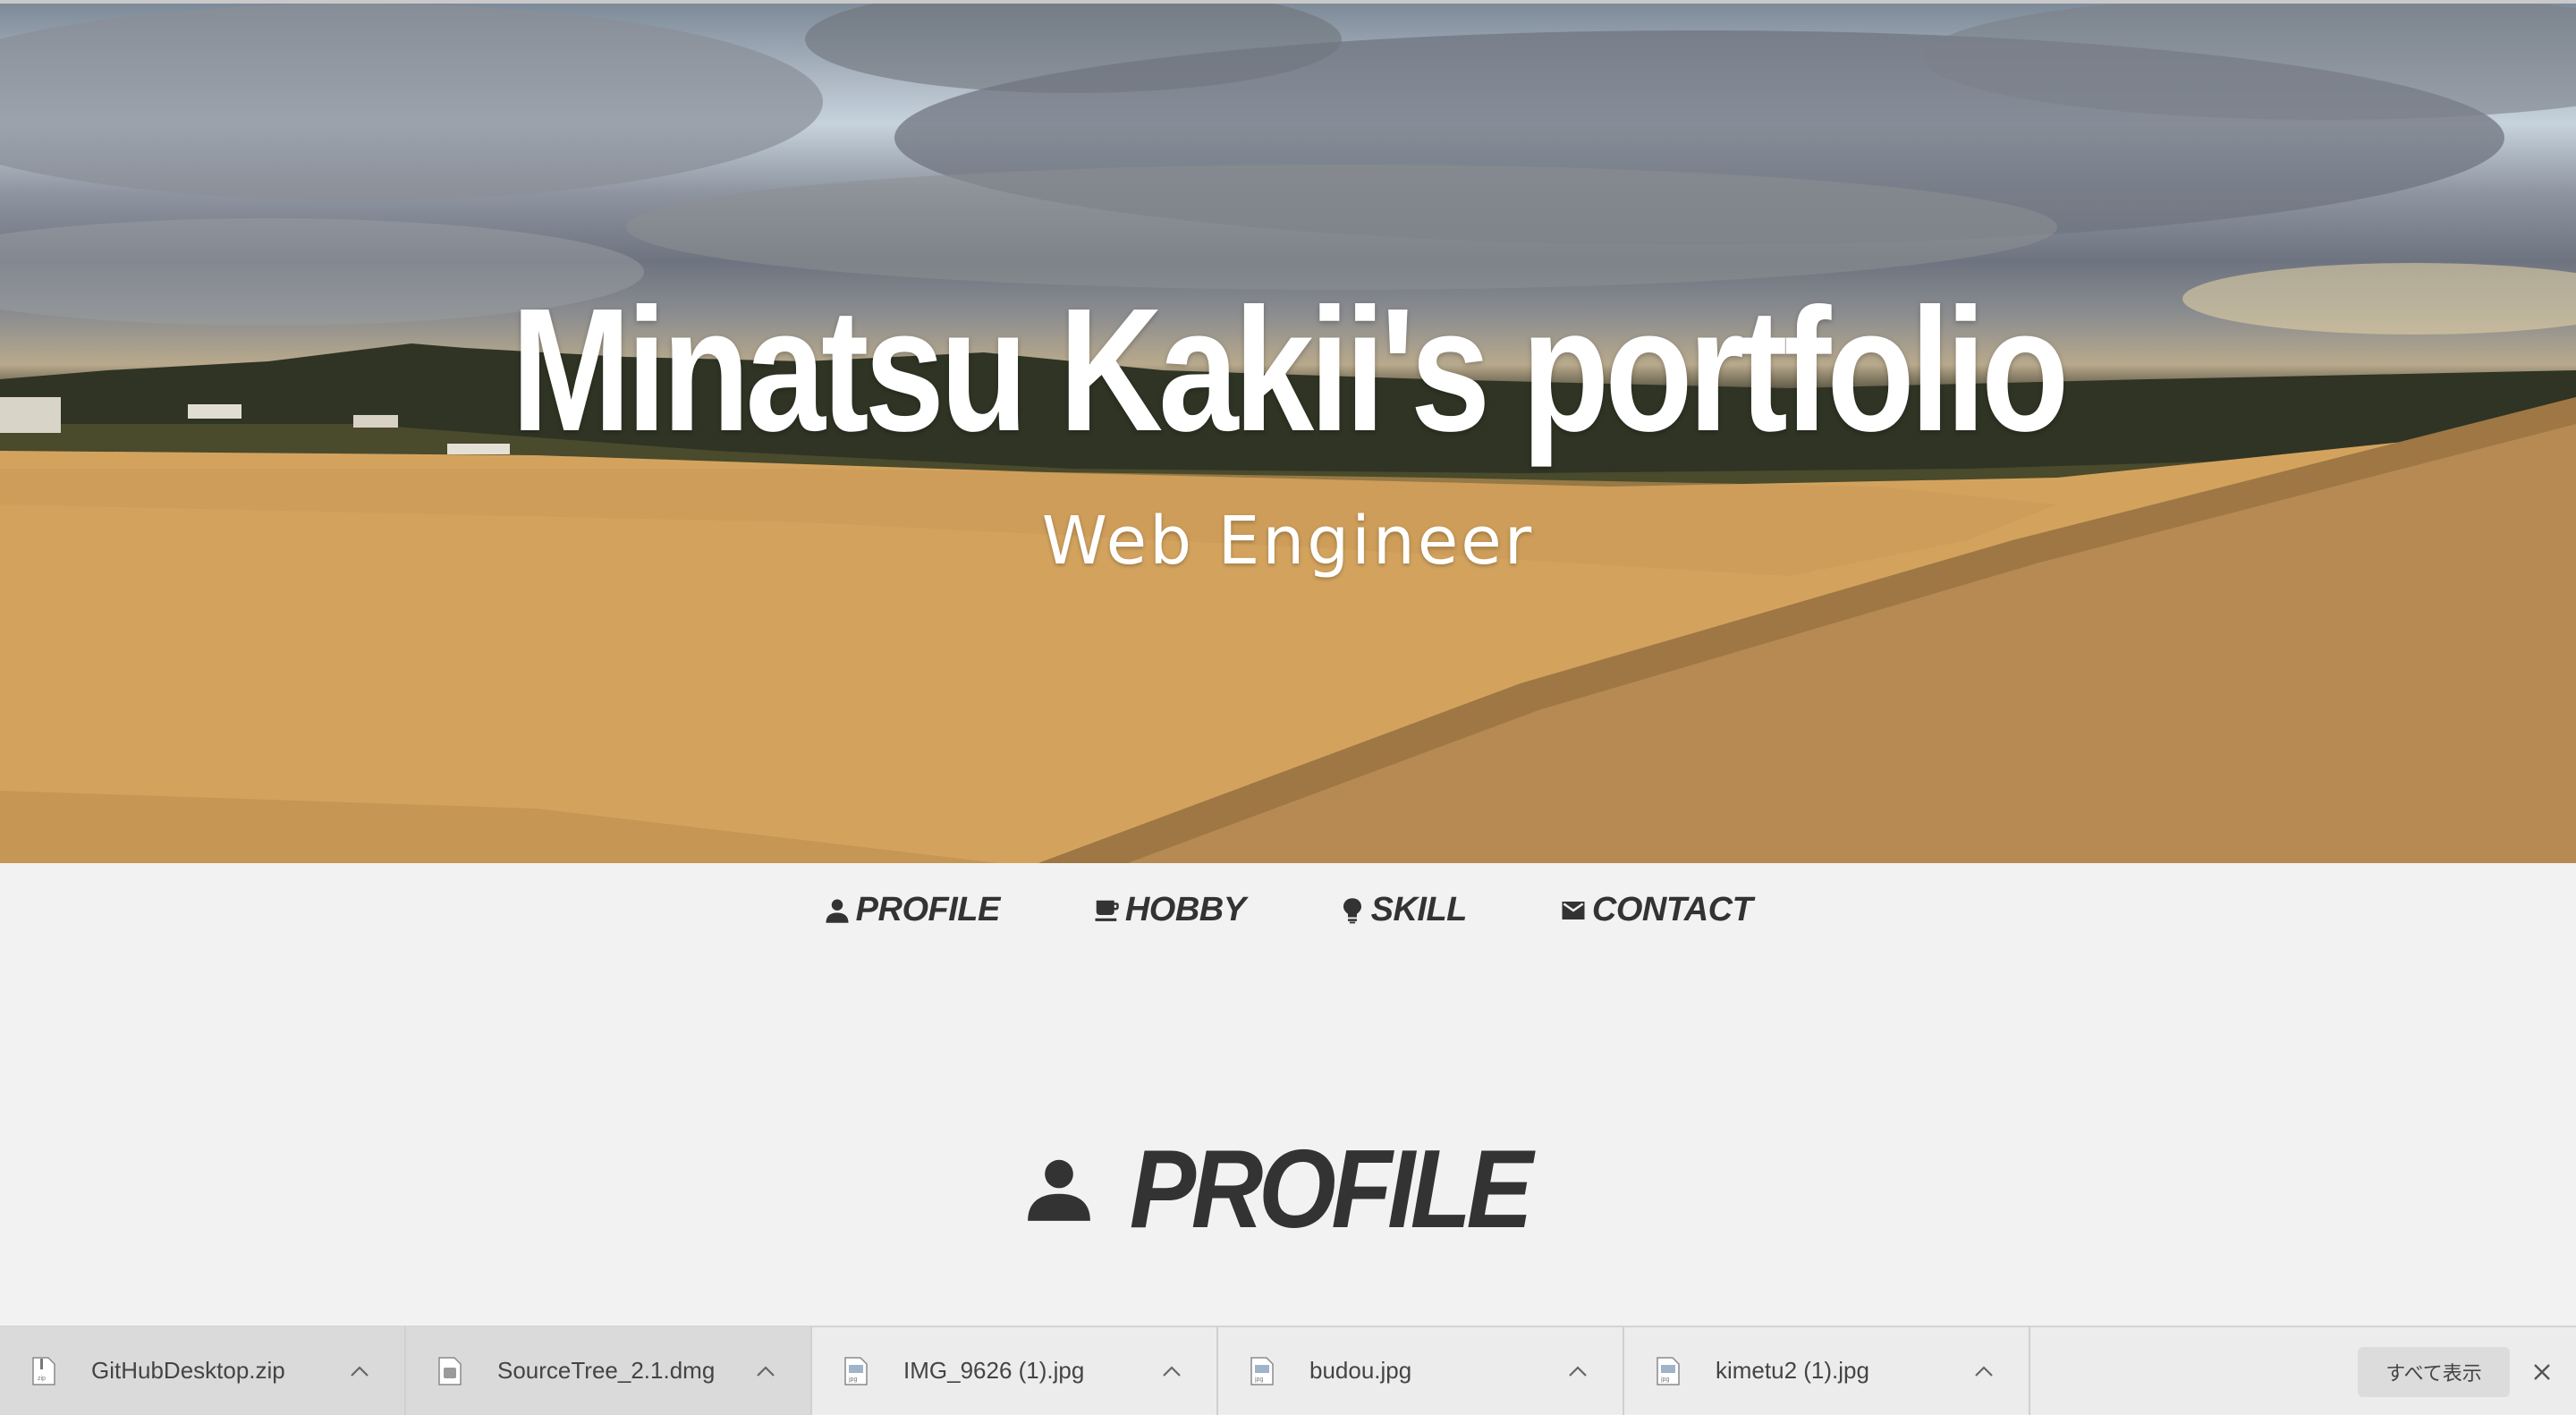  What do you see at coordinates (2434, 1372) in the screenshot?
I see `show-all-downloads-button: すべて表示` at bounding box center [2434, 1372].